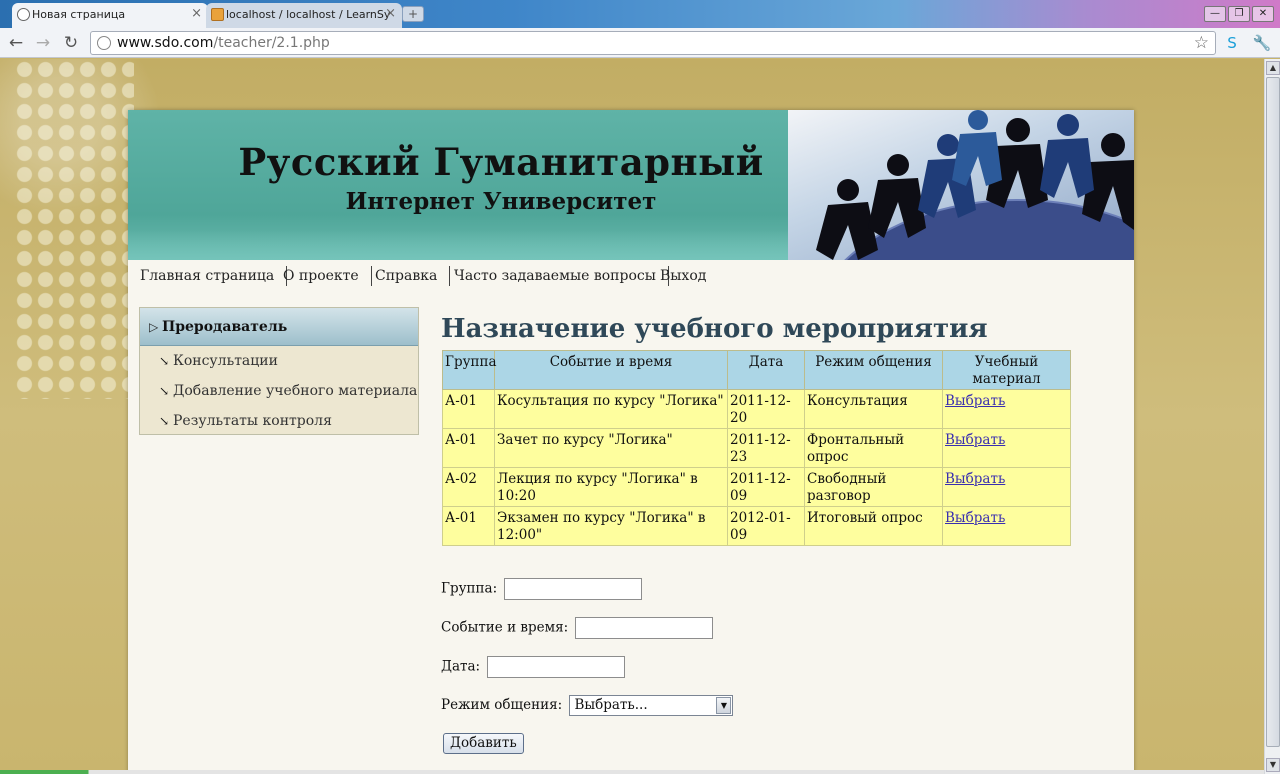 This screenshot has width=1280, height=774. I want to click on cell-date: 2011-12-20, so click(766, 409).